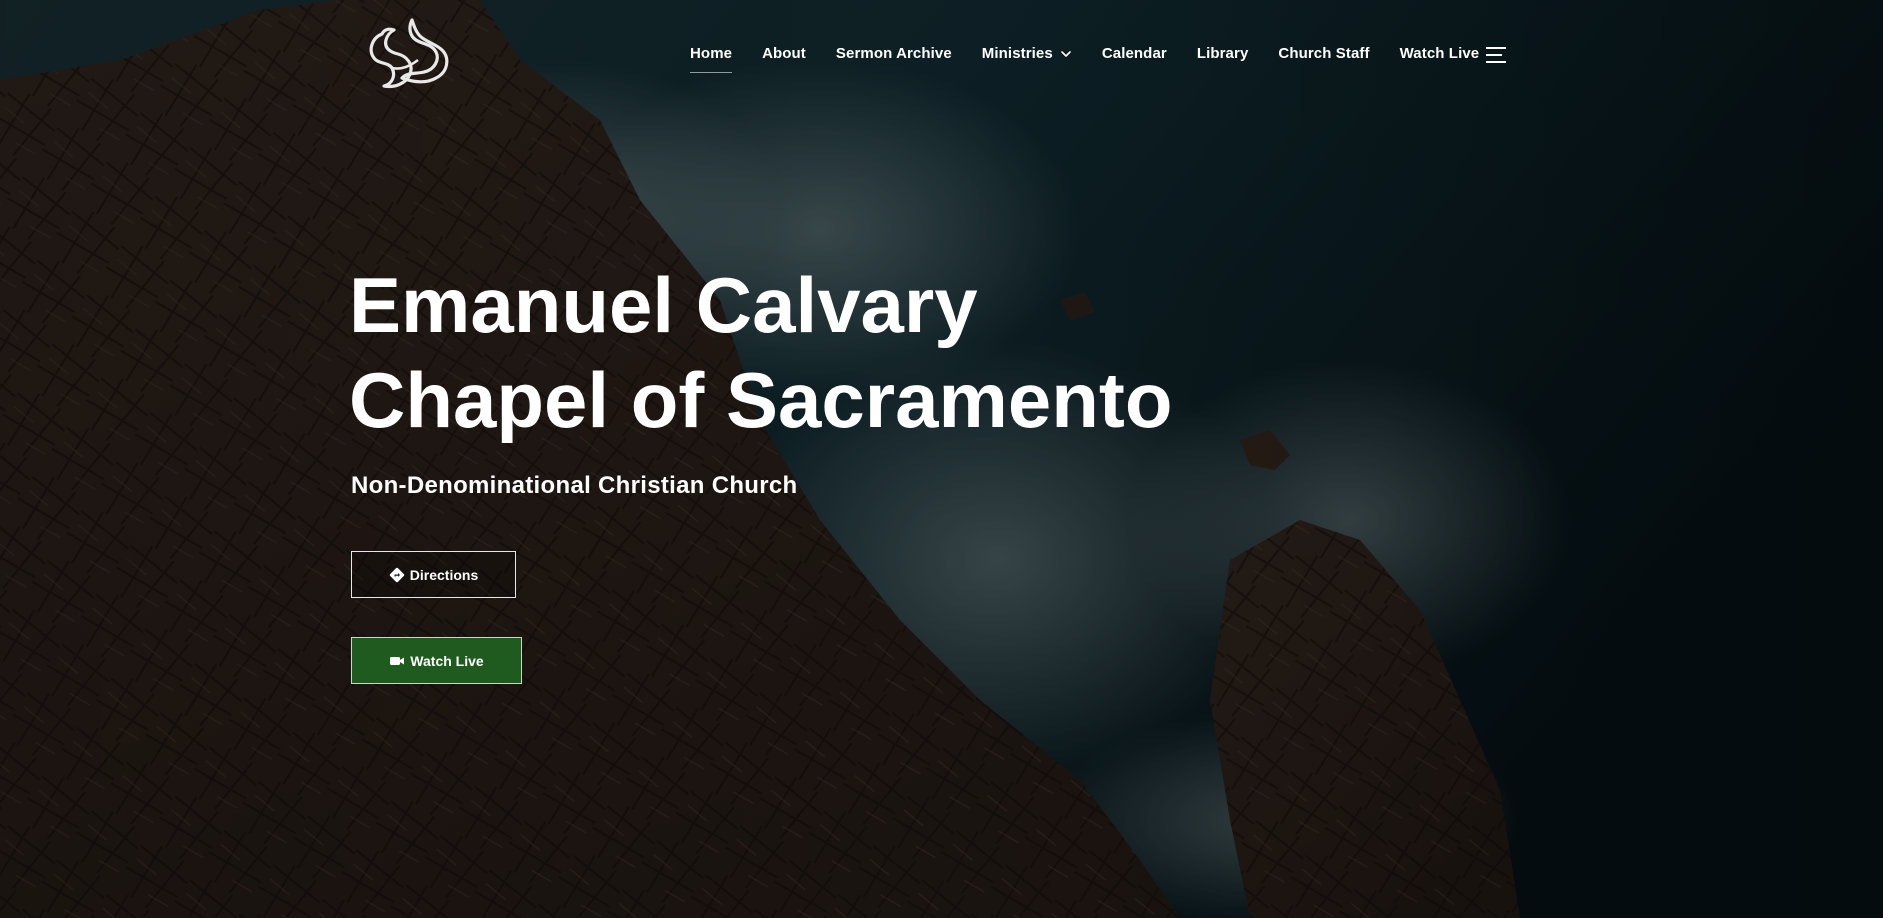  I want to click on dove-logo-icon, so click(409, 53).